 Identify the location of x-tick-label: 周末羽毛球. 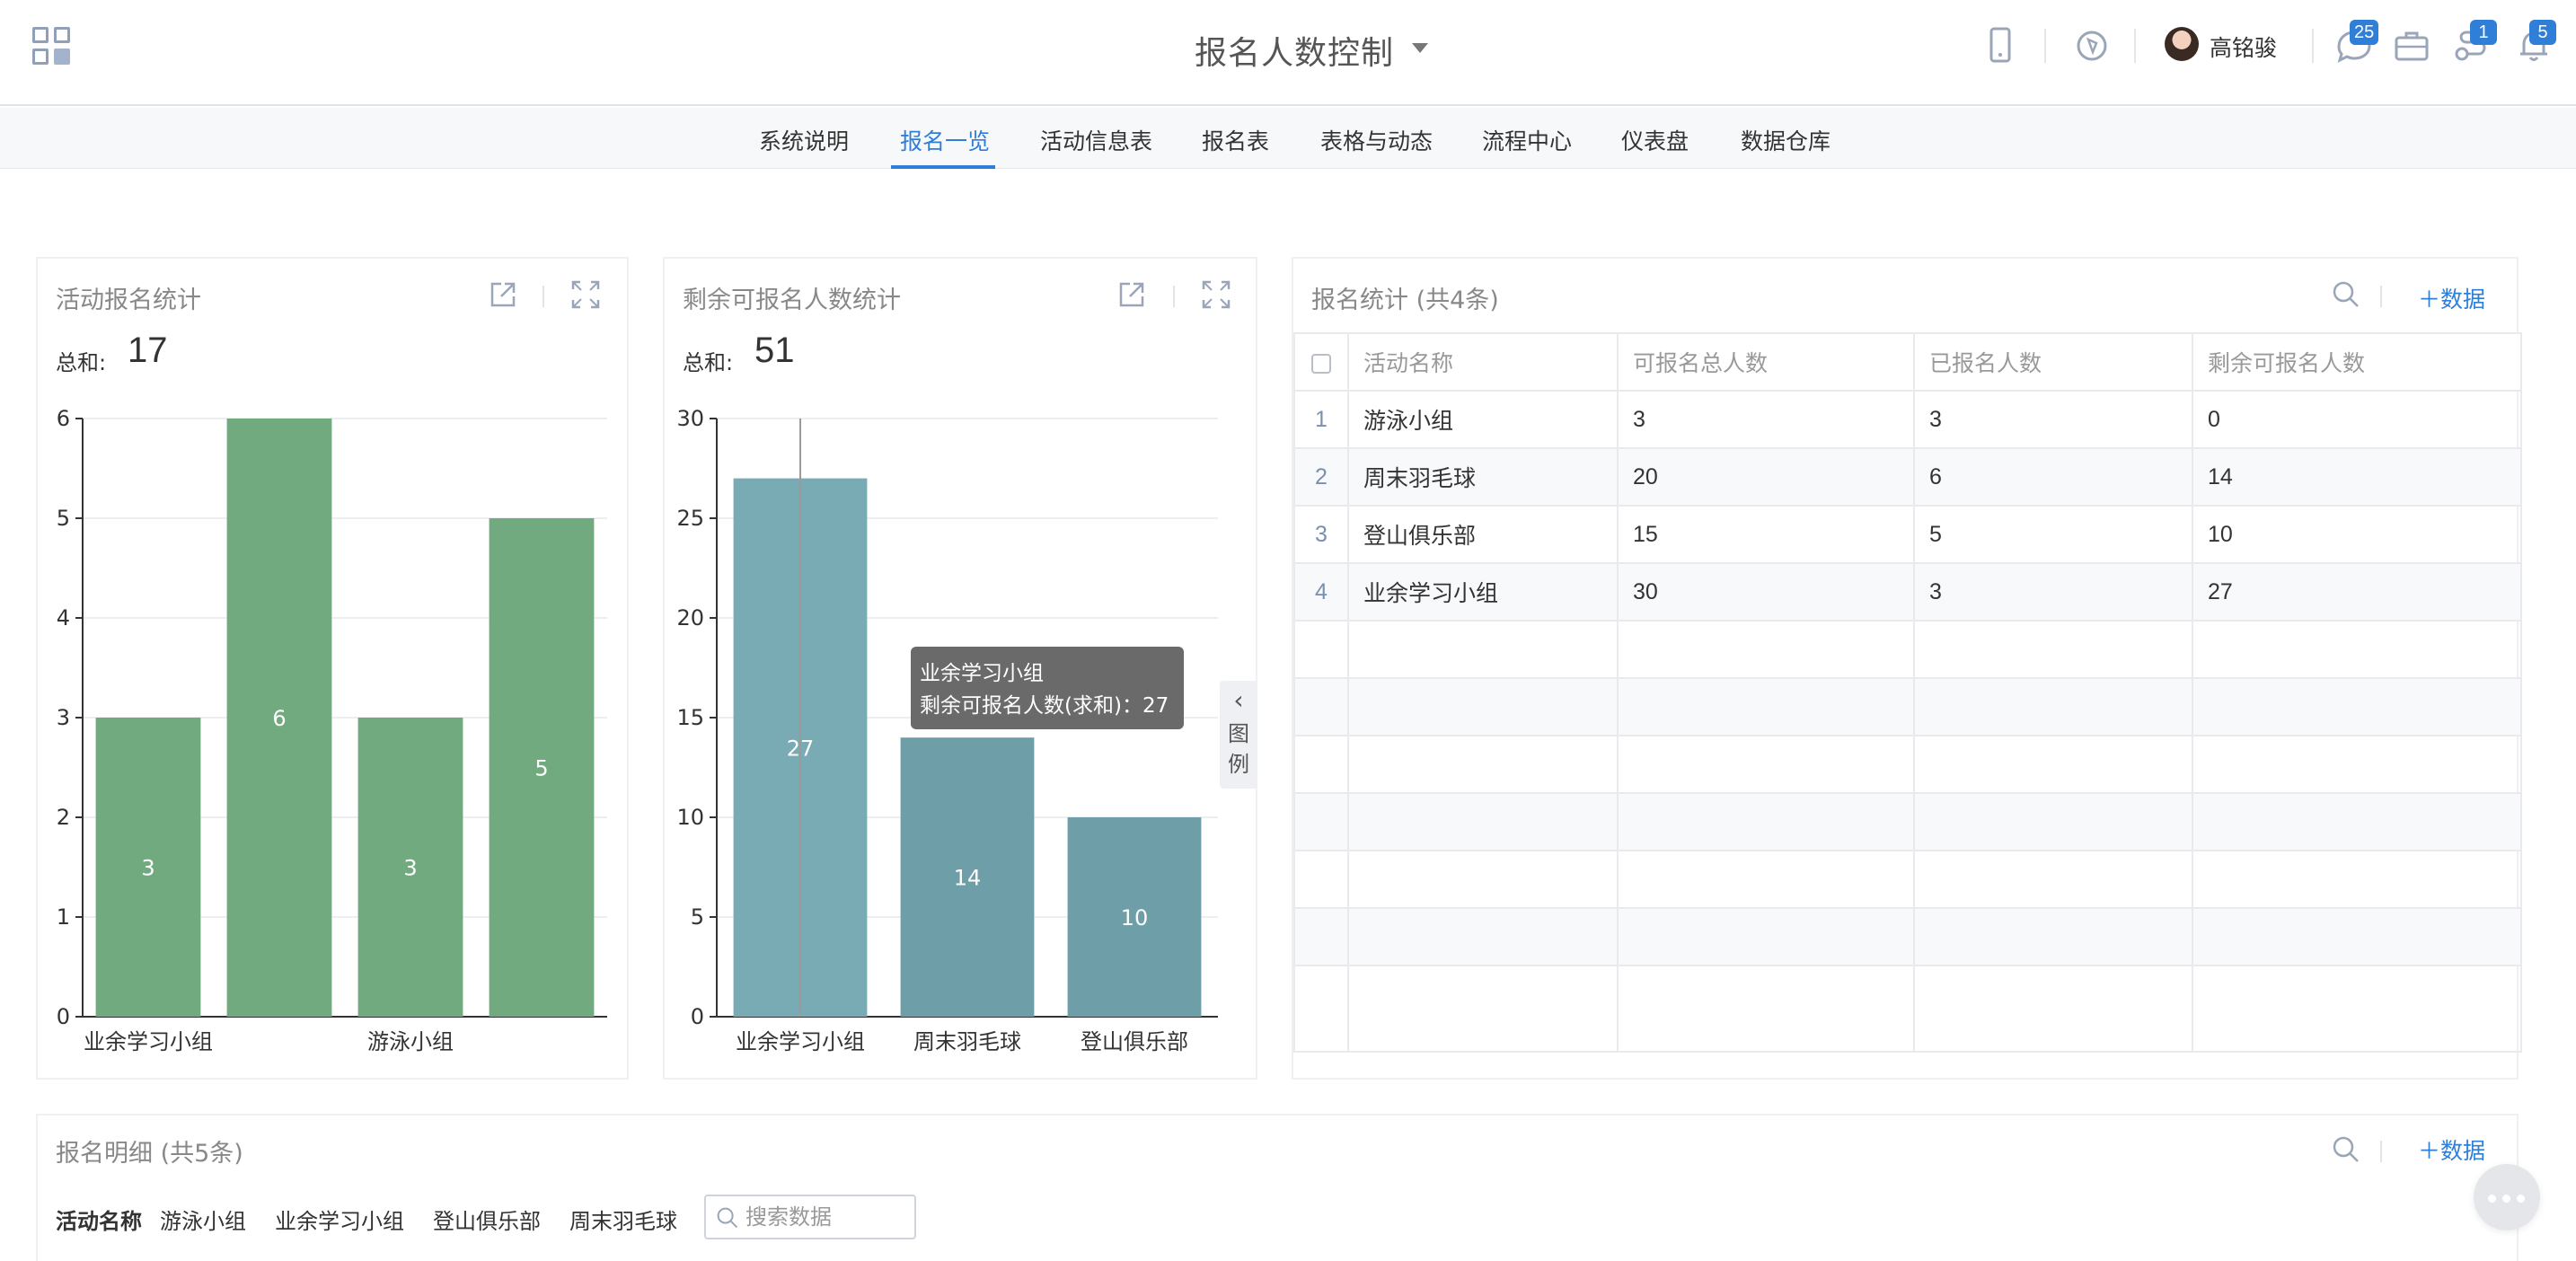
(967, 1041).